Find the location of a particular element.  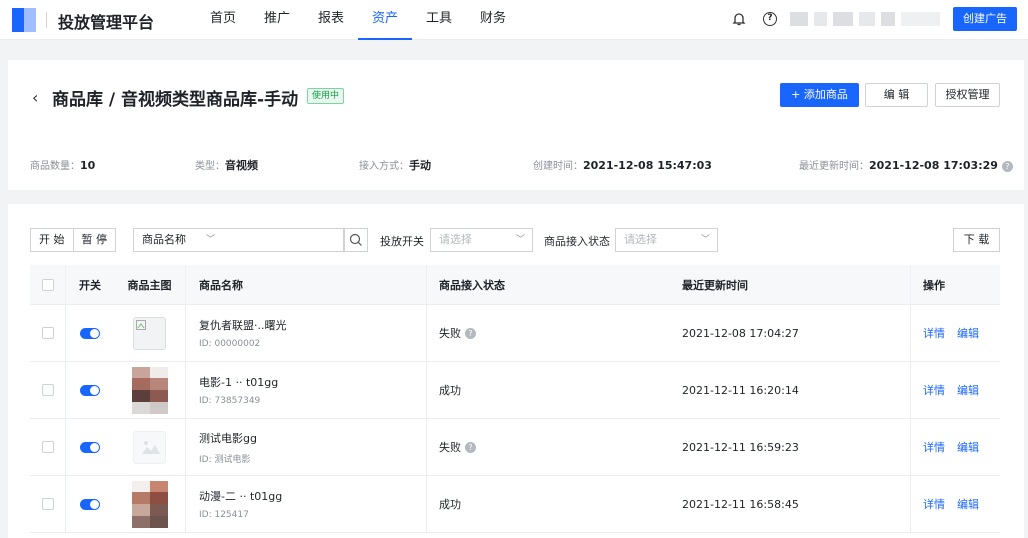

image-placeholder-icon is located at coordinates (149, 447).